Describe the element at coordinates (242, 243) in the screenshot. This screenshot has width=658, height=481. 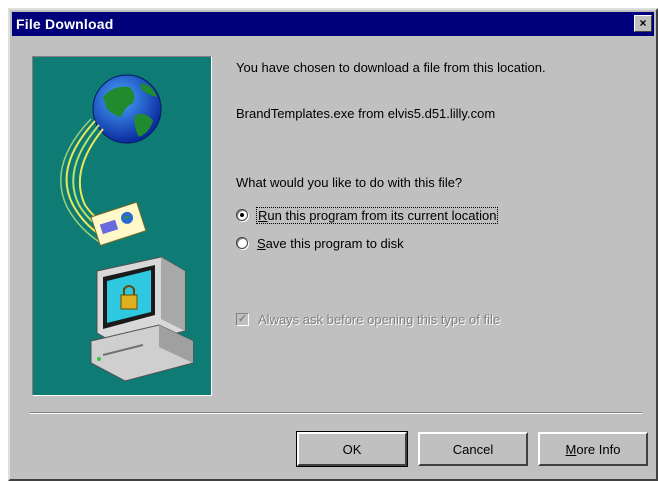
I see `save-program-radio` at that location.